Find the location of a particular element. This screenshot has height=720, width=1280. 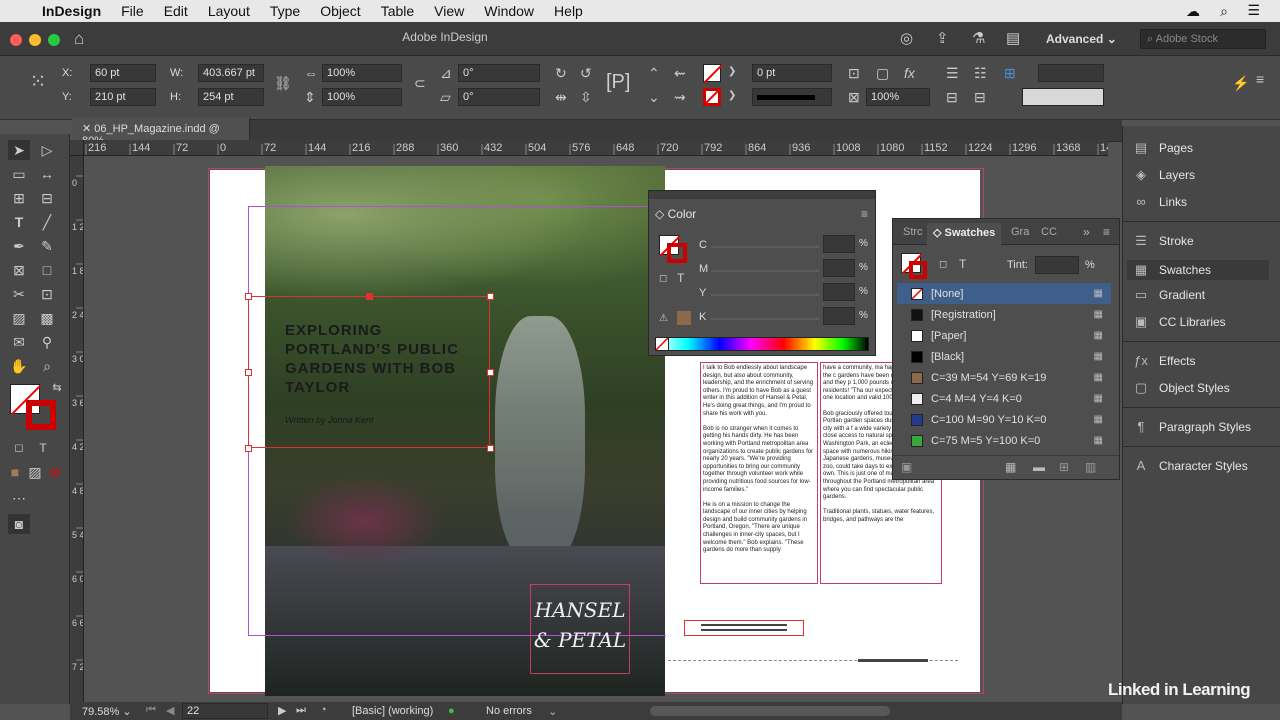

select-next-icon: ⇝ is located at coordinates (680, 97).